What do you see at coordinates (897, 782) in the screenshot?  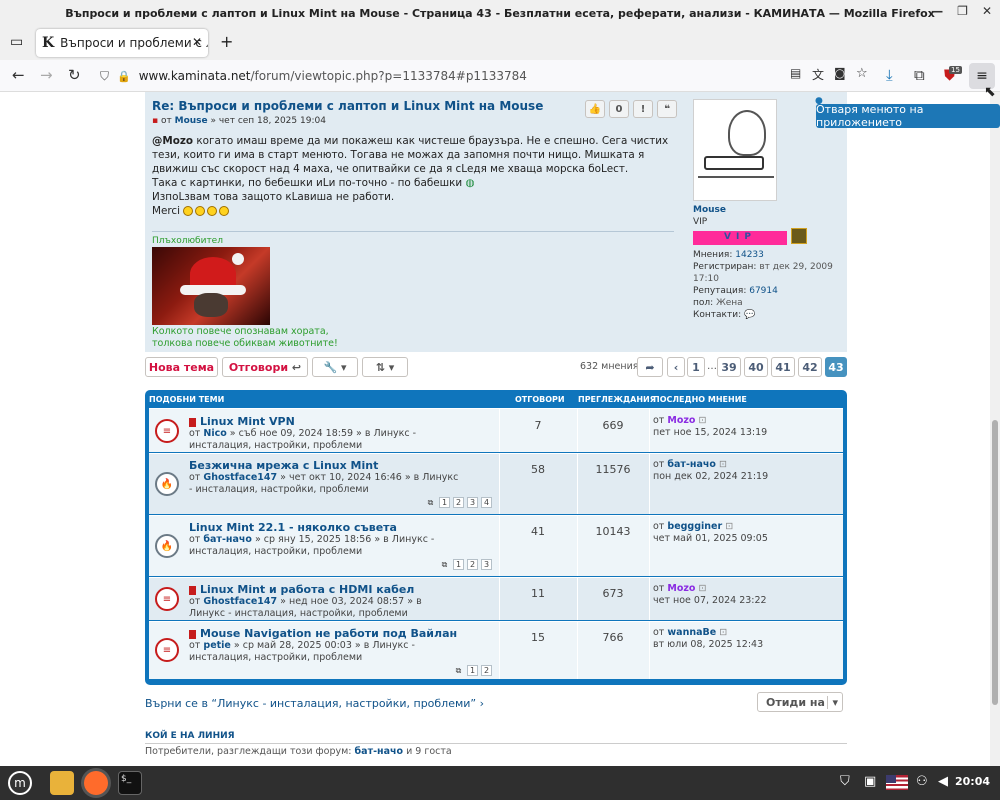 I see `keyboard-layout-flag-icon` at bounding box center [897, 782].